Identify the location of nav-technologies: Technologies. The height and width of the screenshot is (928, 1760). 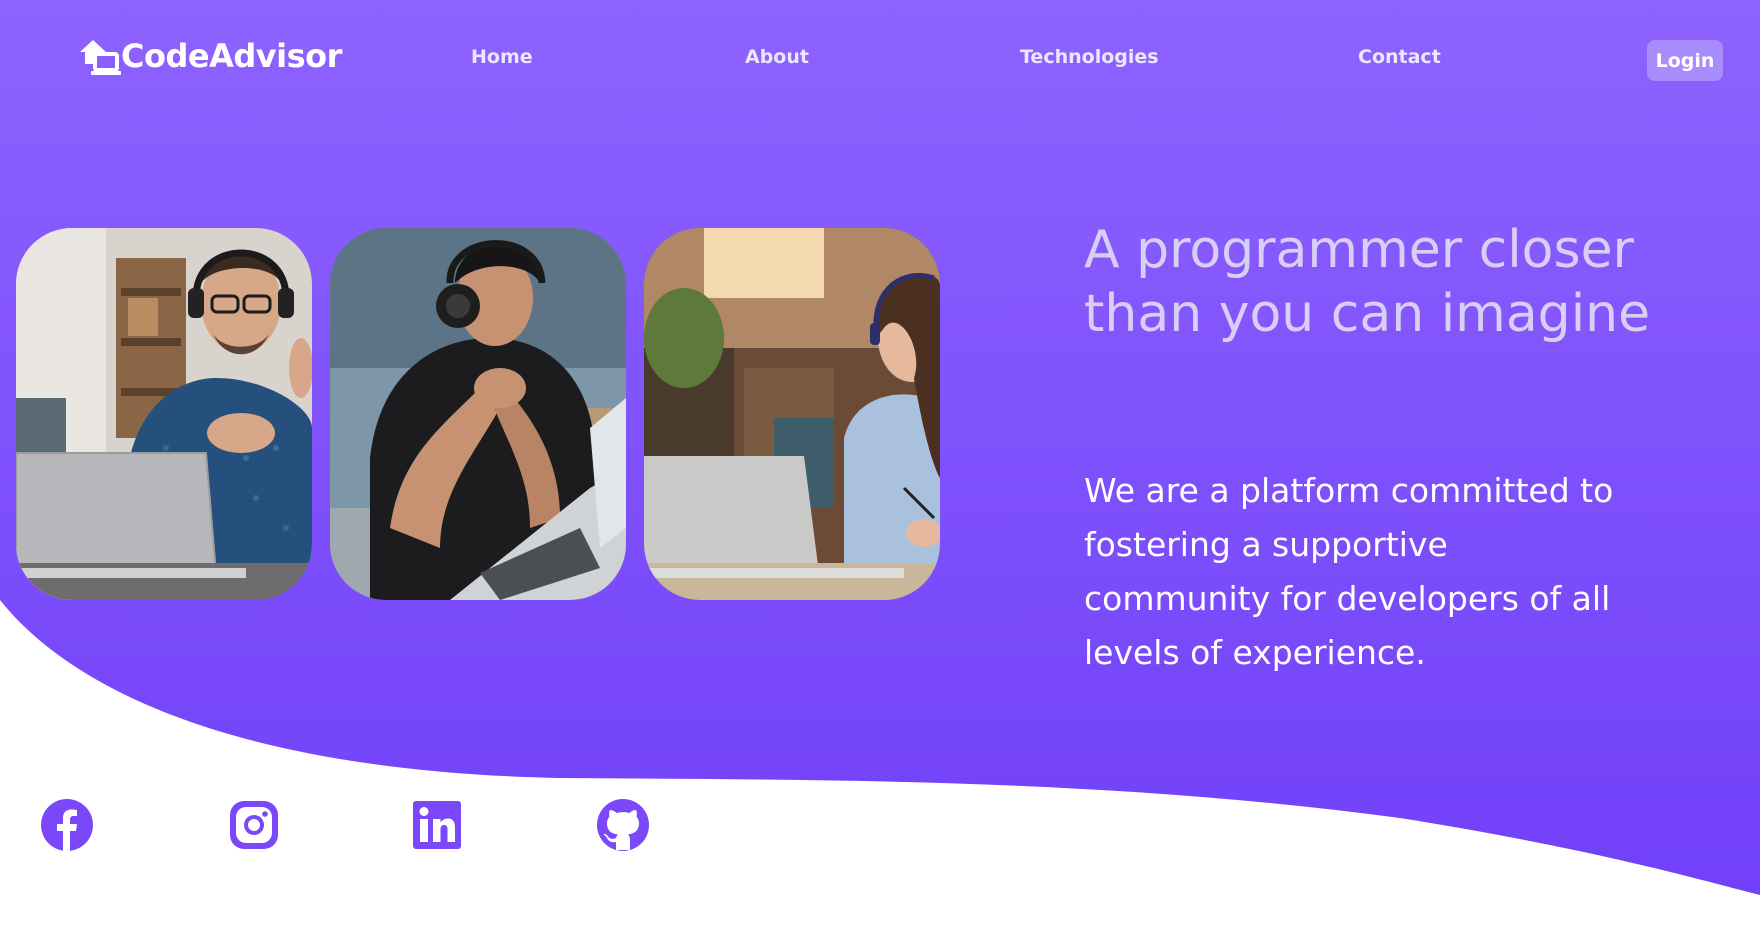
(1089, 57).